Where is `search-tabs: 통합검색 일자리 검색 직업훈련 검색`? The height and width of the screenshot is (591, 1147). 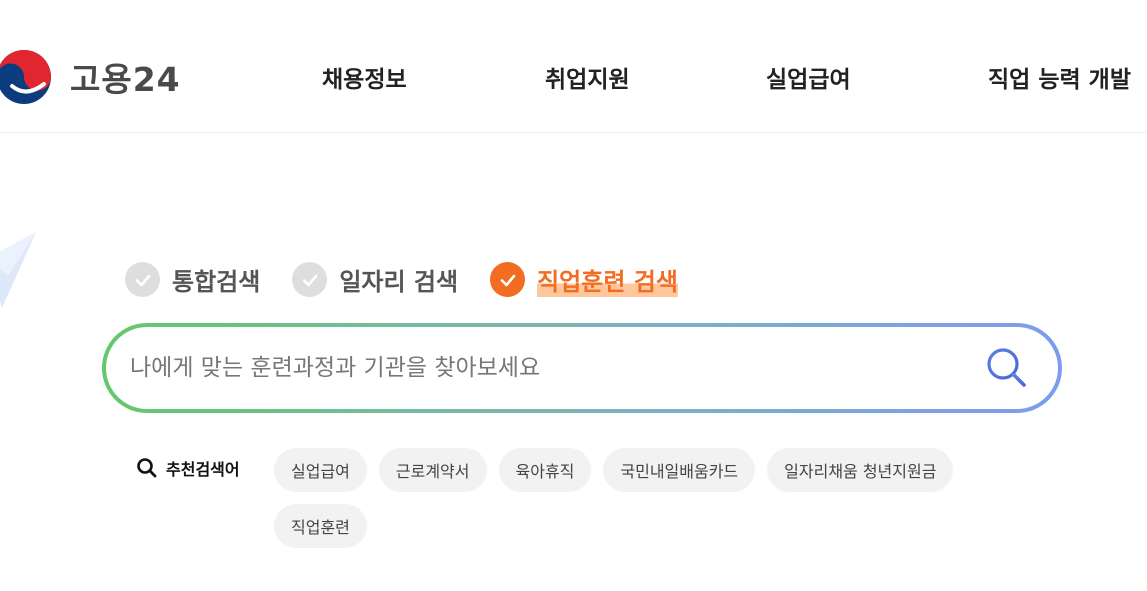 search-tabs: 통합검색 일자리 검색 직업훈련 검색 is located at coordinates (417, 279).